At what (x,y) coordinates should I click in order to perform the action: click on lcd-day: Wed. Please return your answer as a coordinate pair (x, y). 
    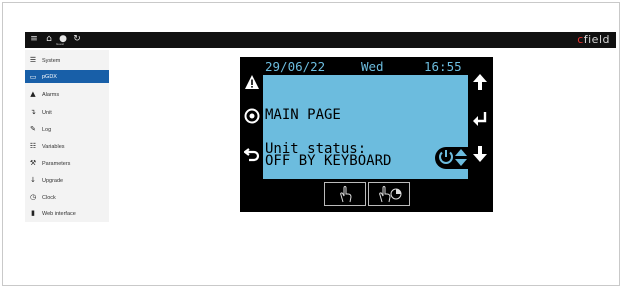
    Looking at the image, I should click on (372, 66).